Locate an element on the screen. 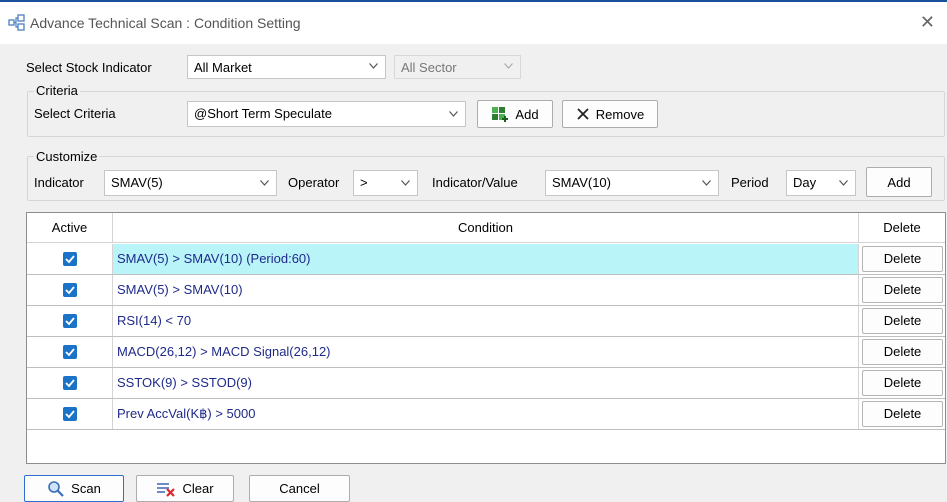 The image size is (947, 502). indicator-select-value: SMAV(5) is located at coordinates (137, 182).